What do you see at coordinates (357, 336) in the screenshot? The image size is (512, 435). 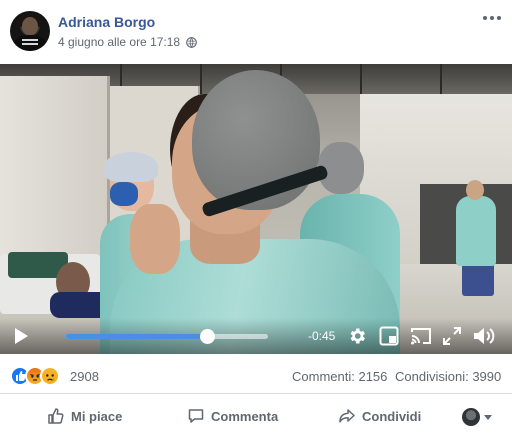 I see `gear-icon` at bounding box center [357, 336].